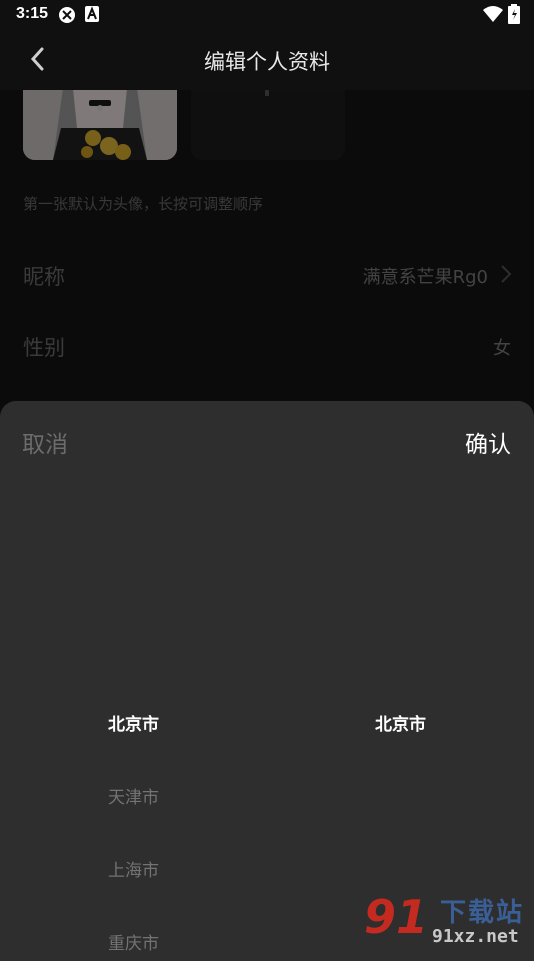  What do you see at coordinates (32, 13) in the screenshot?
I see `status-time: 3:15` at bounding box center [32, 13].